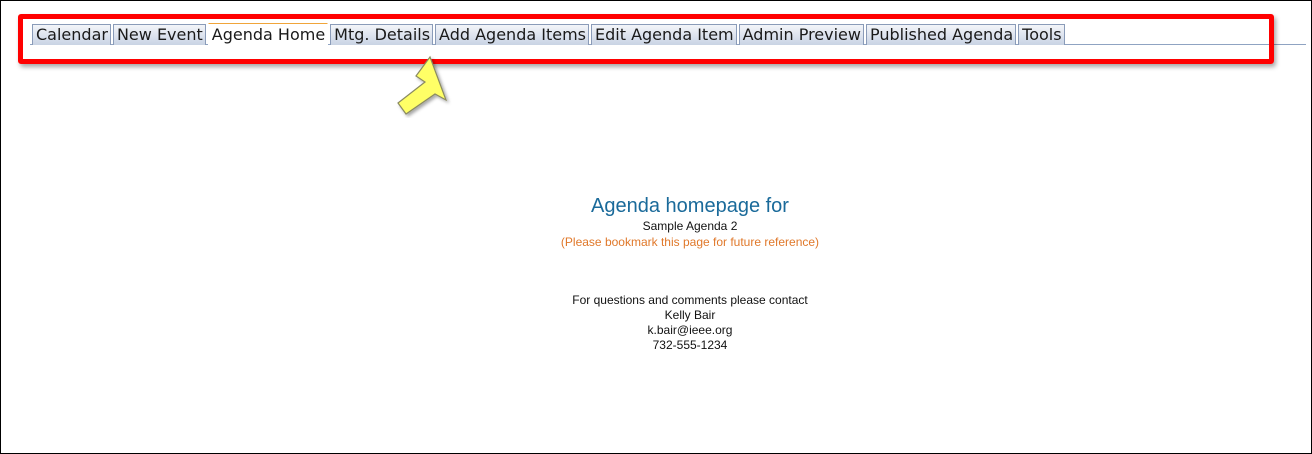 This screenshot has width=1312, height=454. Describe the element at coordinates (690, 330) in the screenshot. I see `contact-email: k.bair@ieee.org` at that location.